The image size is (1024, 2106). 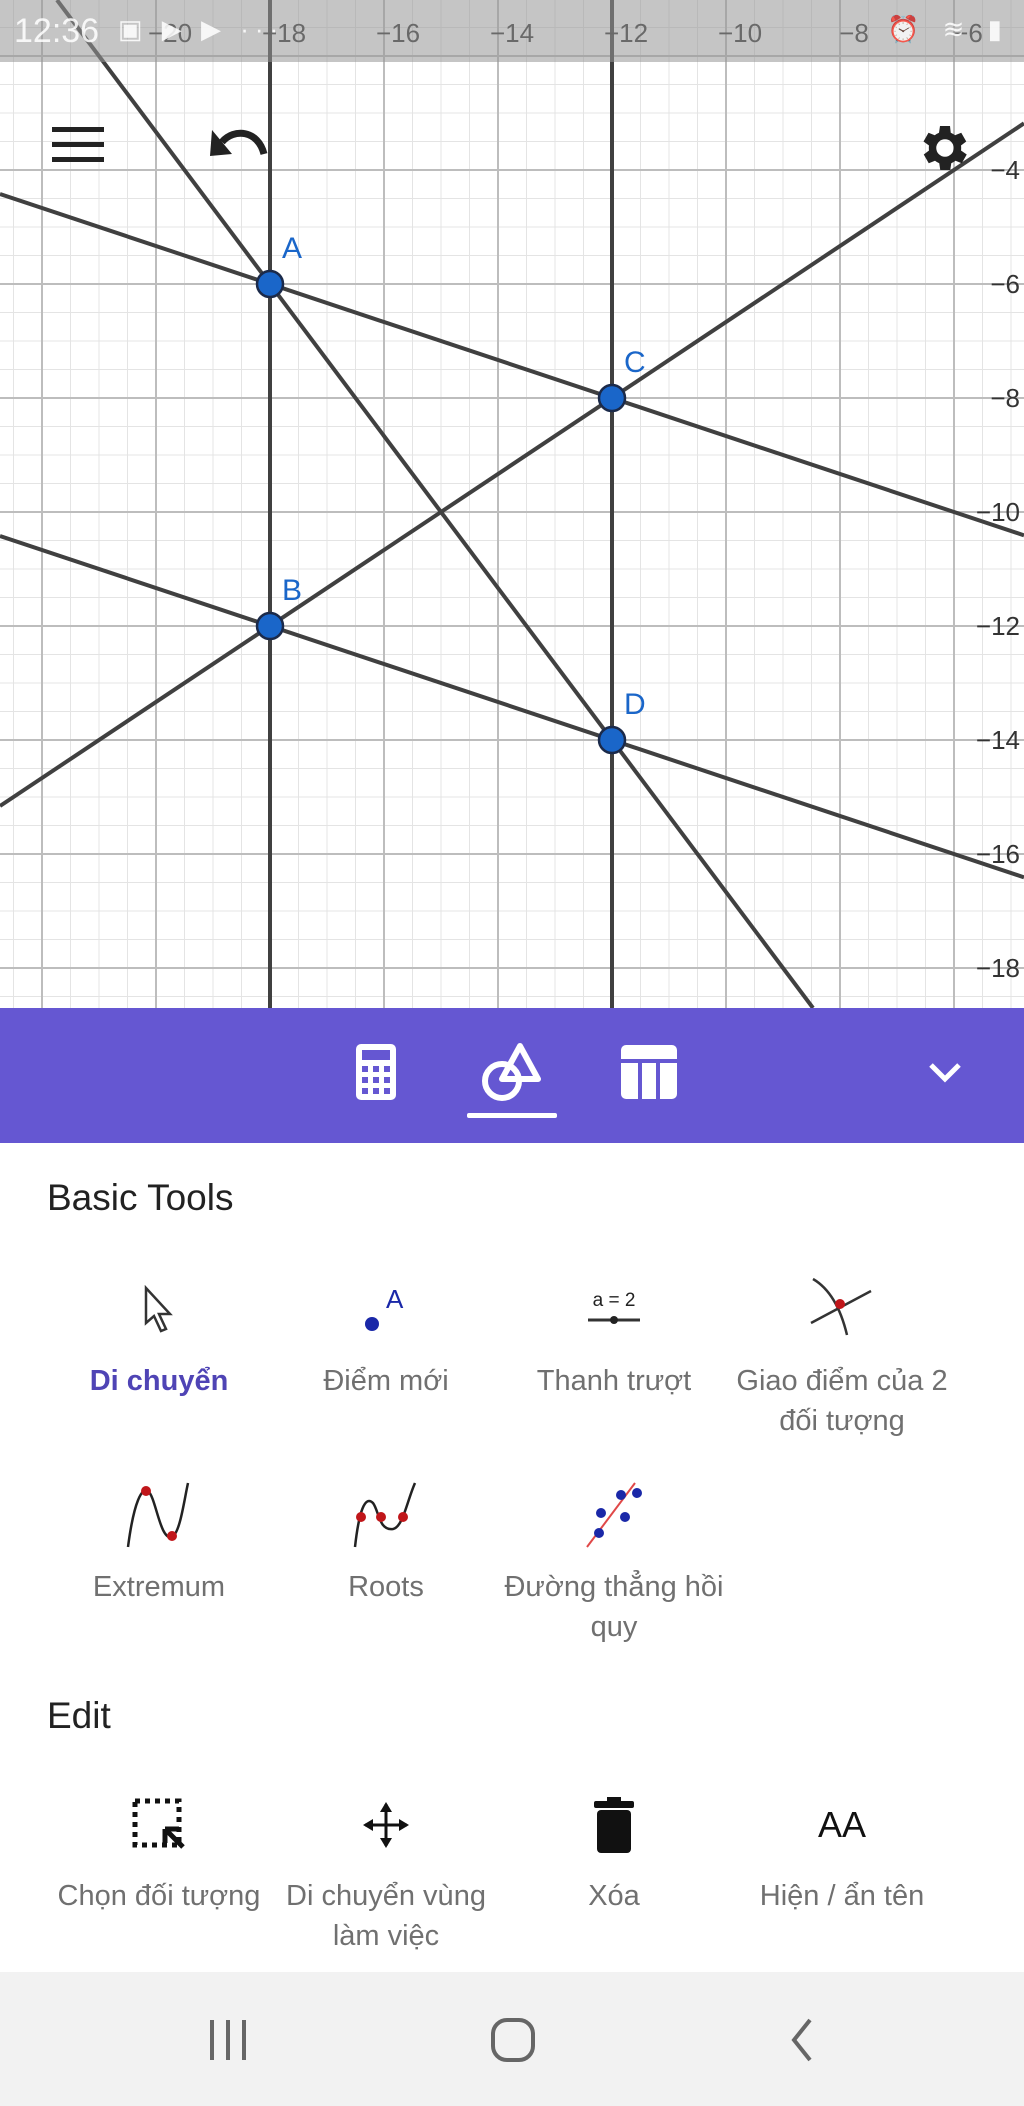 I want to click on calculator-icon, so click(x=376, y=1072).